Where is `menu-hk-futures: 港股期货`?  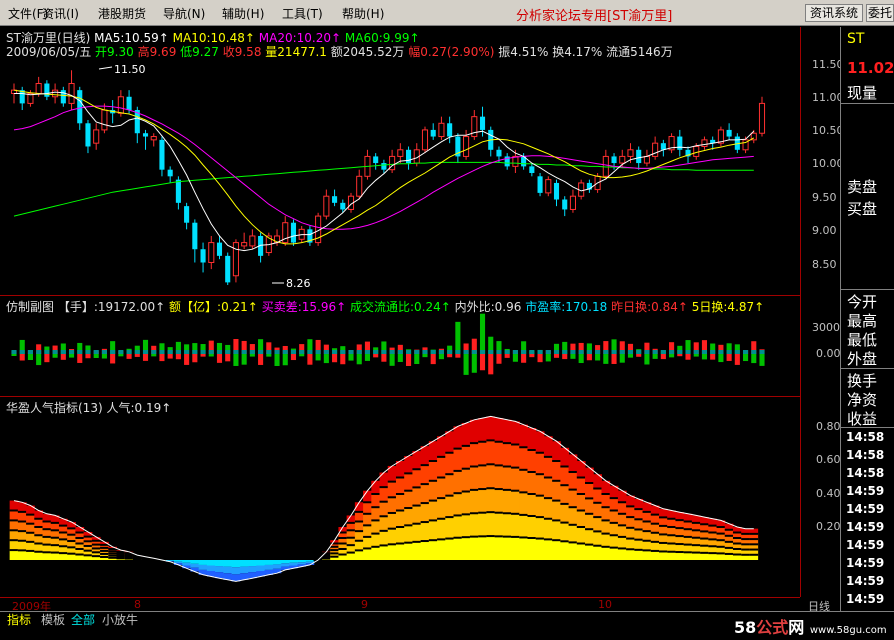 menu-hk-futures: 港股期货 is located at coordinates (122, 13).